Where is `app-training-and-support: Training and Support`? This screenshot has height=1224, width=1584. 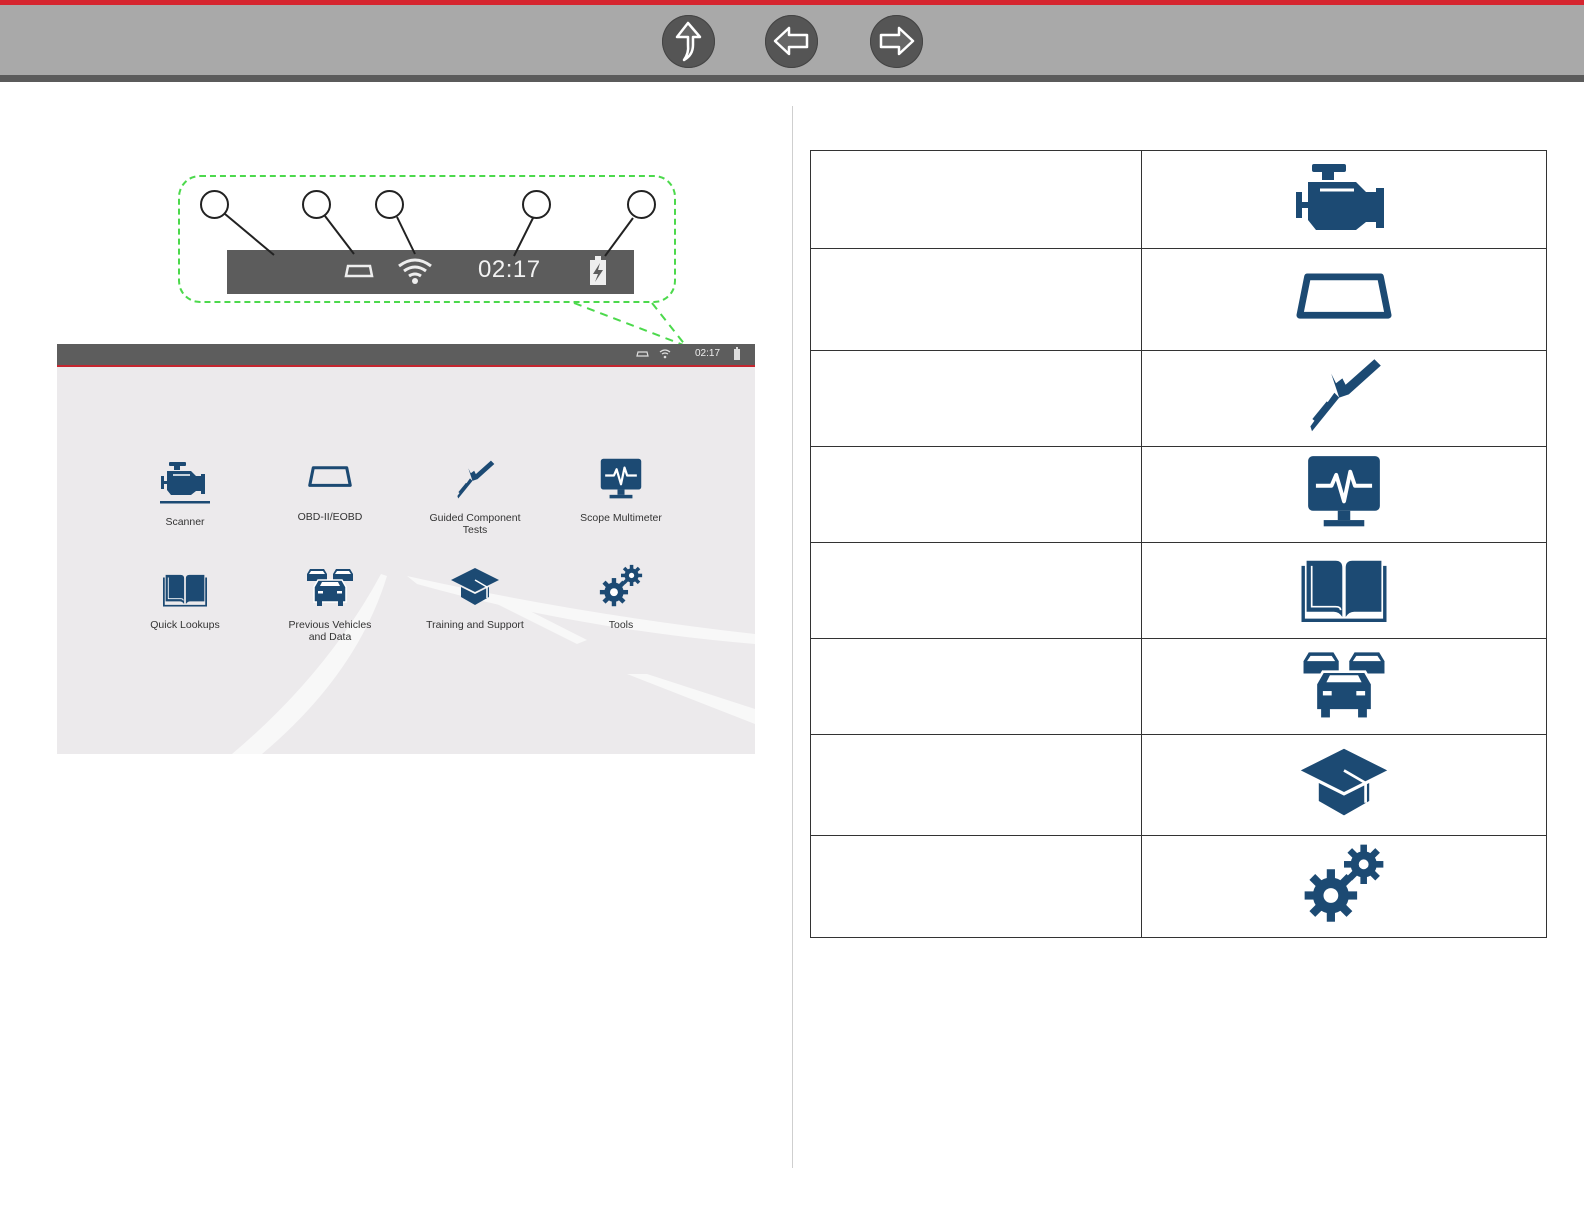 app-training-and-support: Training and Support is located at coordinates (475, 598).